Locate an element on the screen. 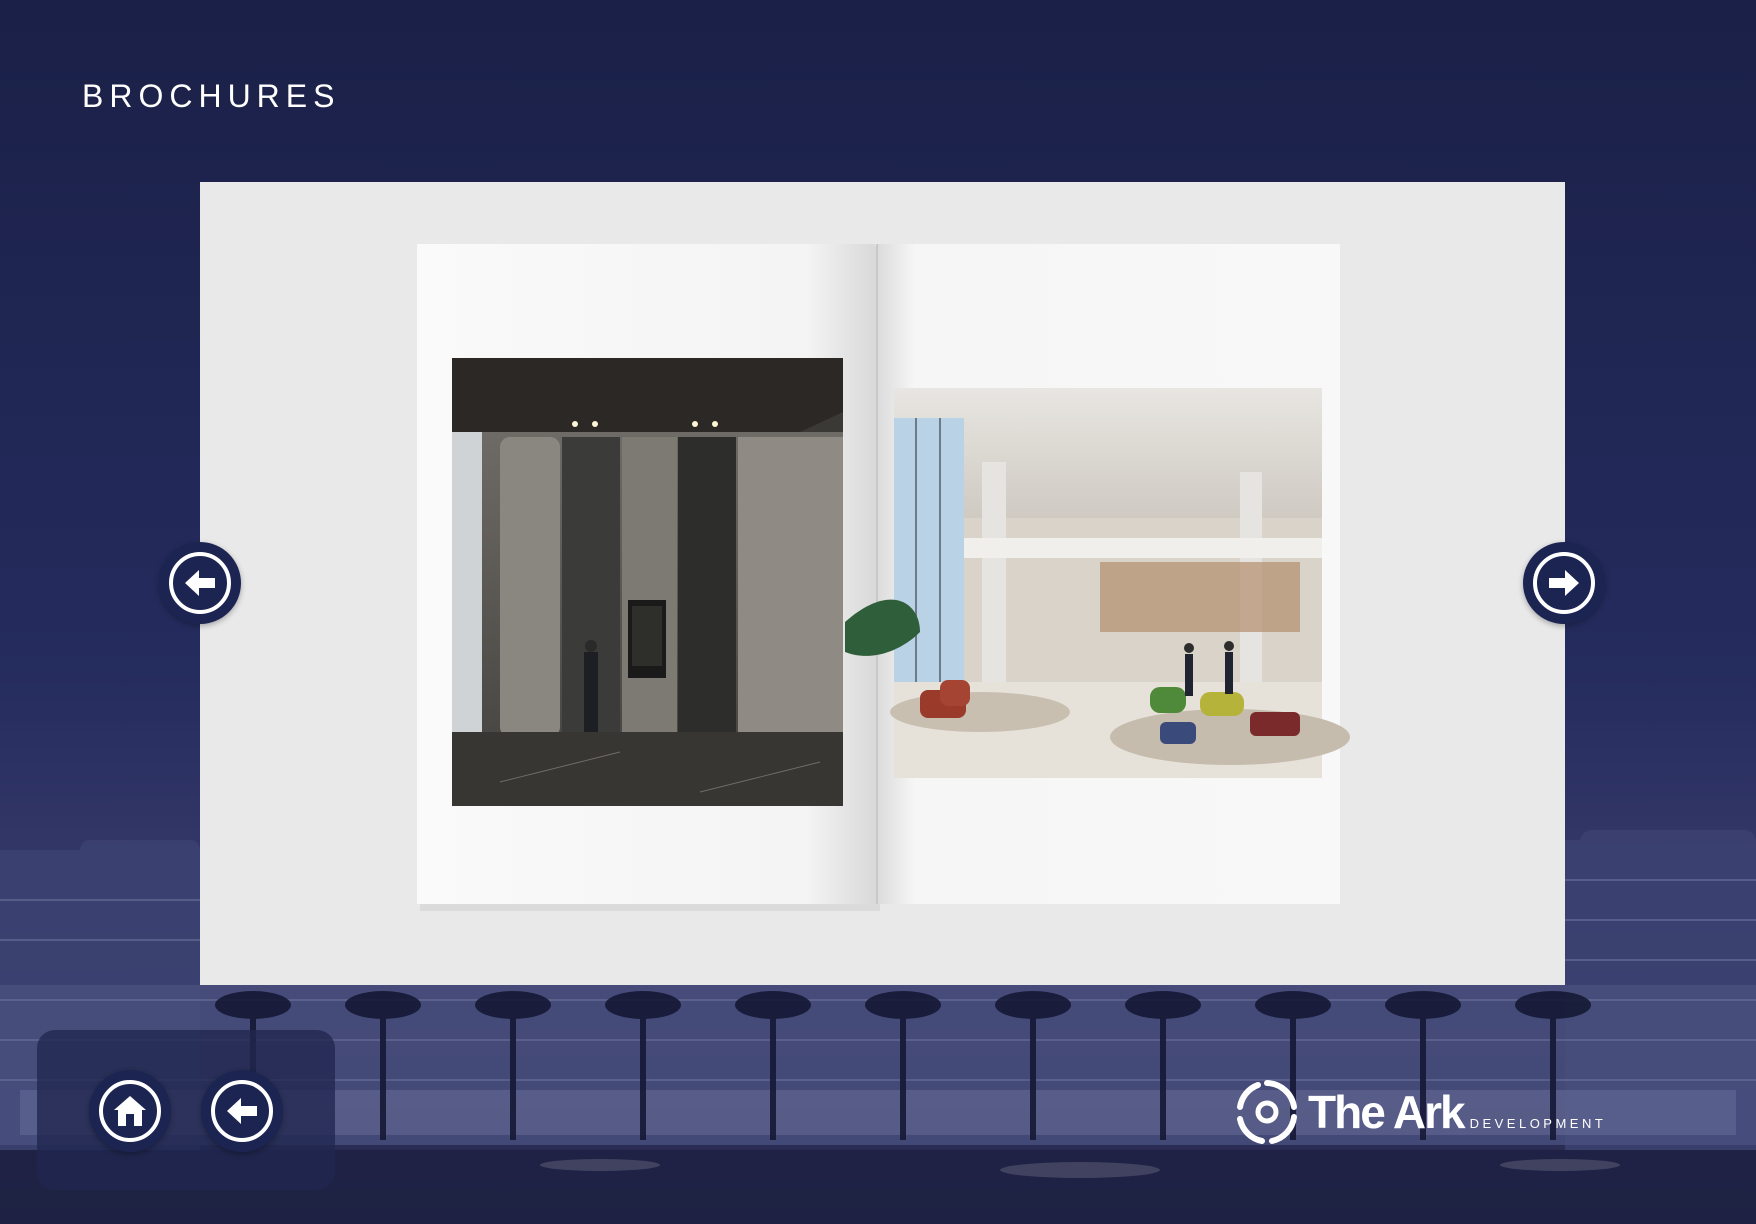 The image size is (1756, 1224). home-button is located at coordinates (130, 1111).